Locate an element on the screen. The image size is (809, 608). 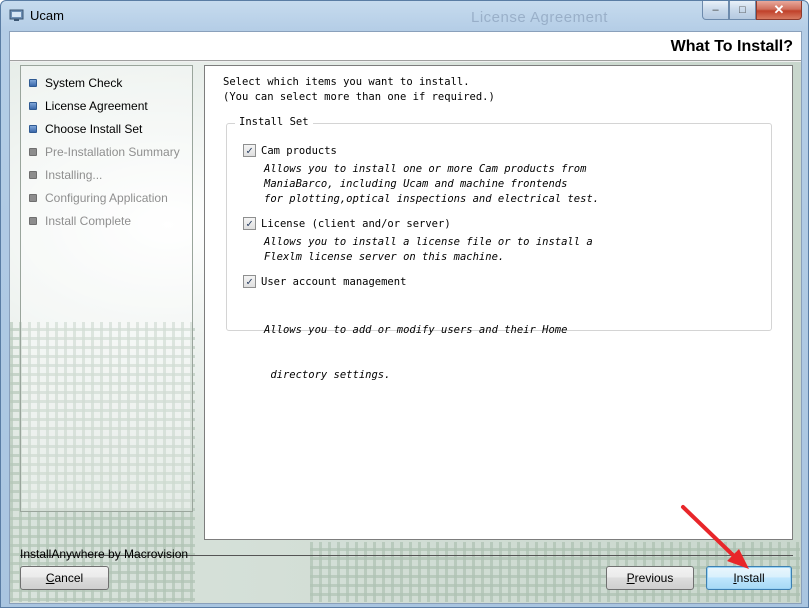
close-icon: ✕ is located at coordinates (779, 9).